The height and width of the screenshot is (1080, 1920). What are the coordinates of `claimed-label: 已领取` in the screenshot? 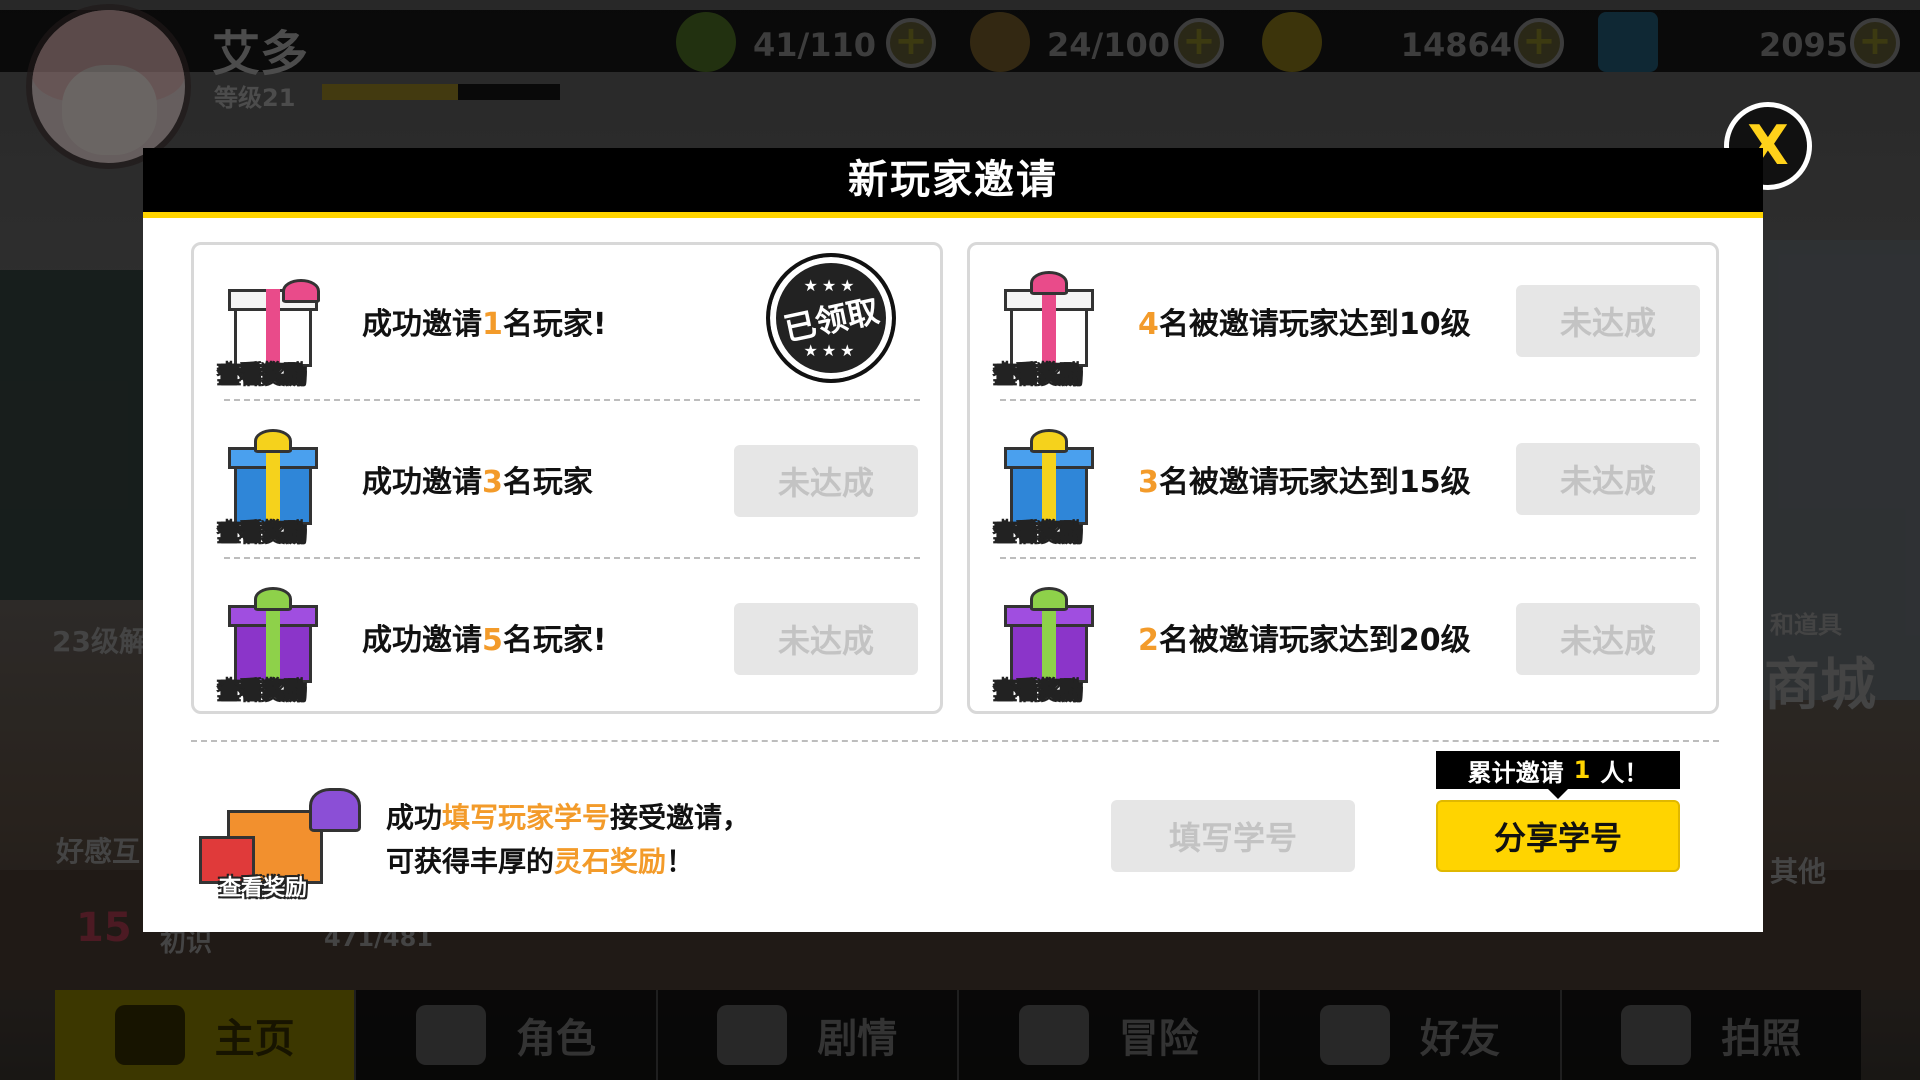 It's located at (831, 320).